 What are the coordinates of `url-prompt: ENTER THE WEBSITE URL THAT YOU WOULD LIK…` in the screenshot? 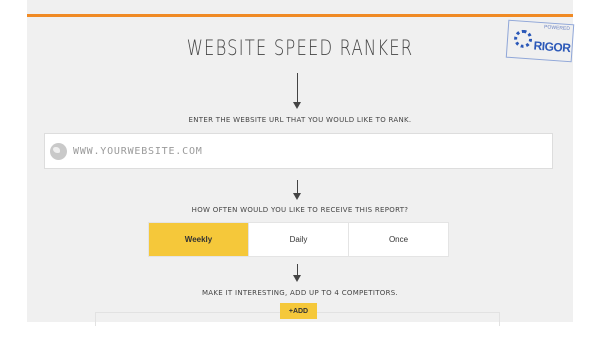 It's located at (300, 120).